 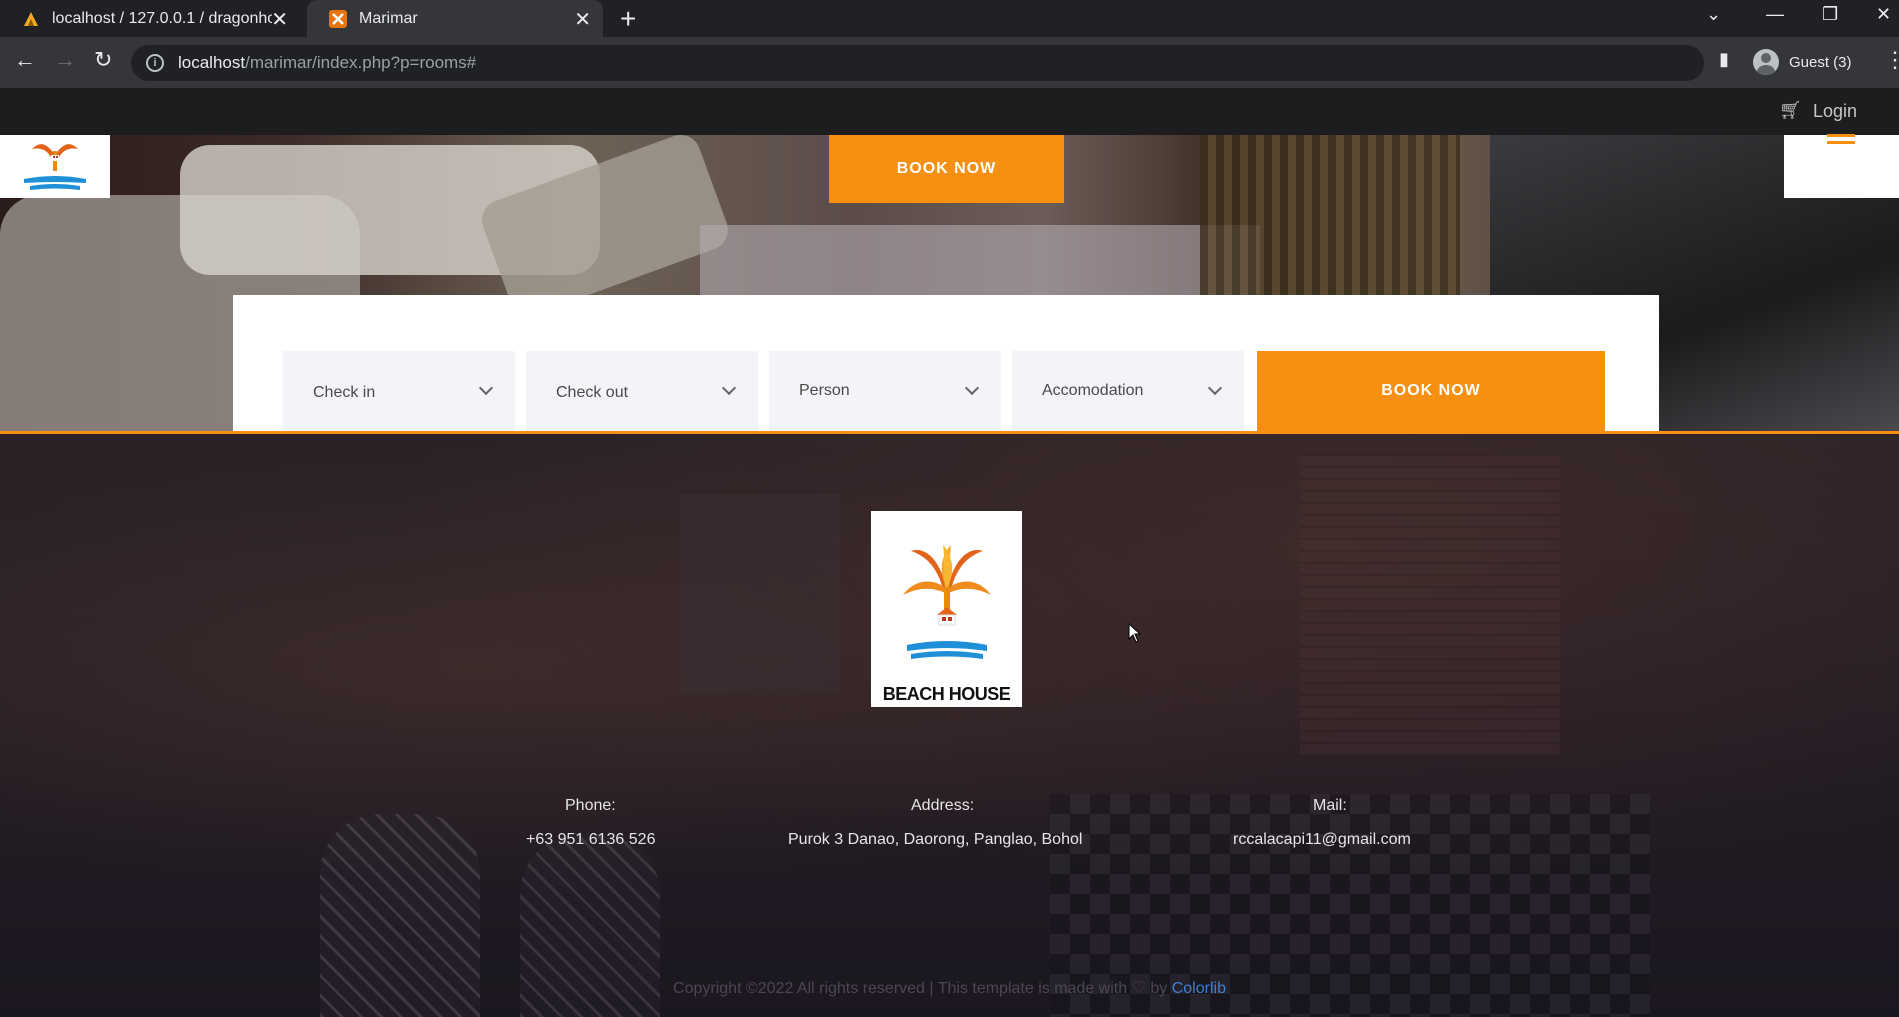 What do you see at coordinates (824, 390) in the screenshot?
I see `person-label: Person` at bounding box center [824, 390].